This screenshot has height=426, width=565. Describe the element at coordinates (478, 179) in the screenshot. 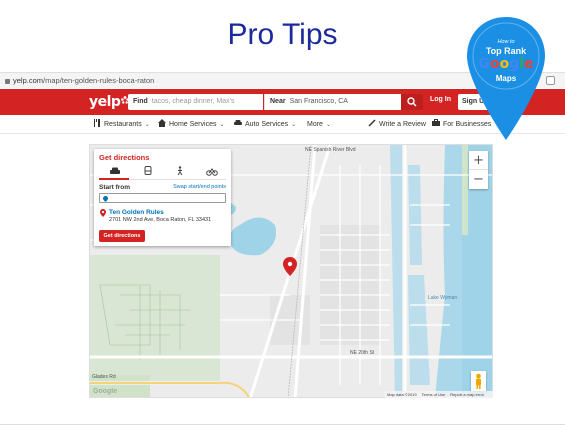

I see `zoom-out-button: −` at that location.